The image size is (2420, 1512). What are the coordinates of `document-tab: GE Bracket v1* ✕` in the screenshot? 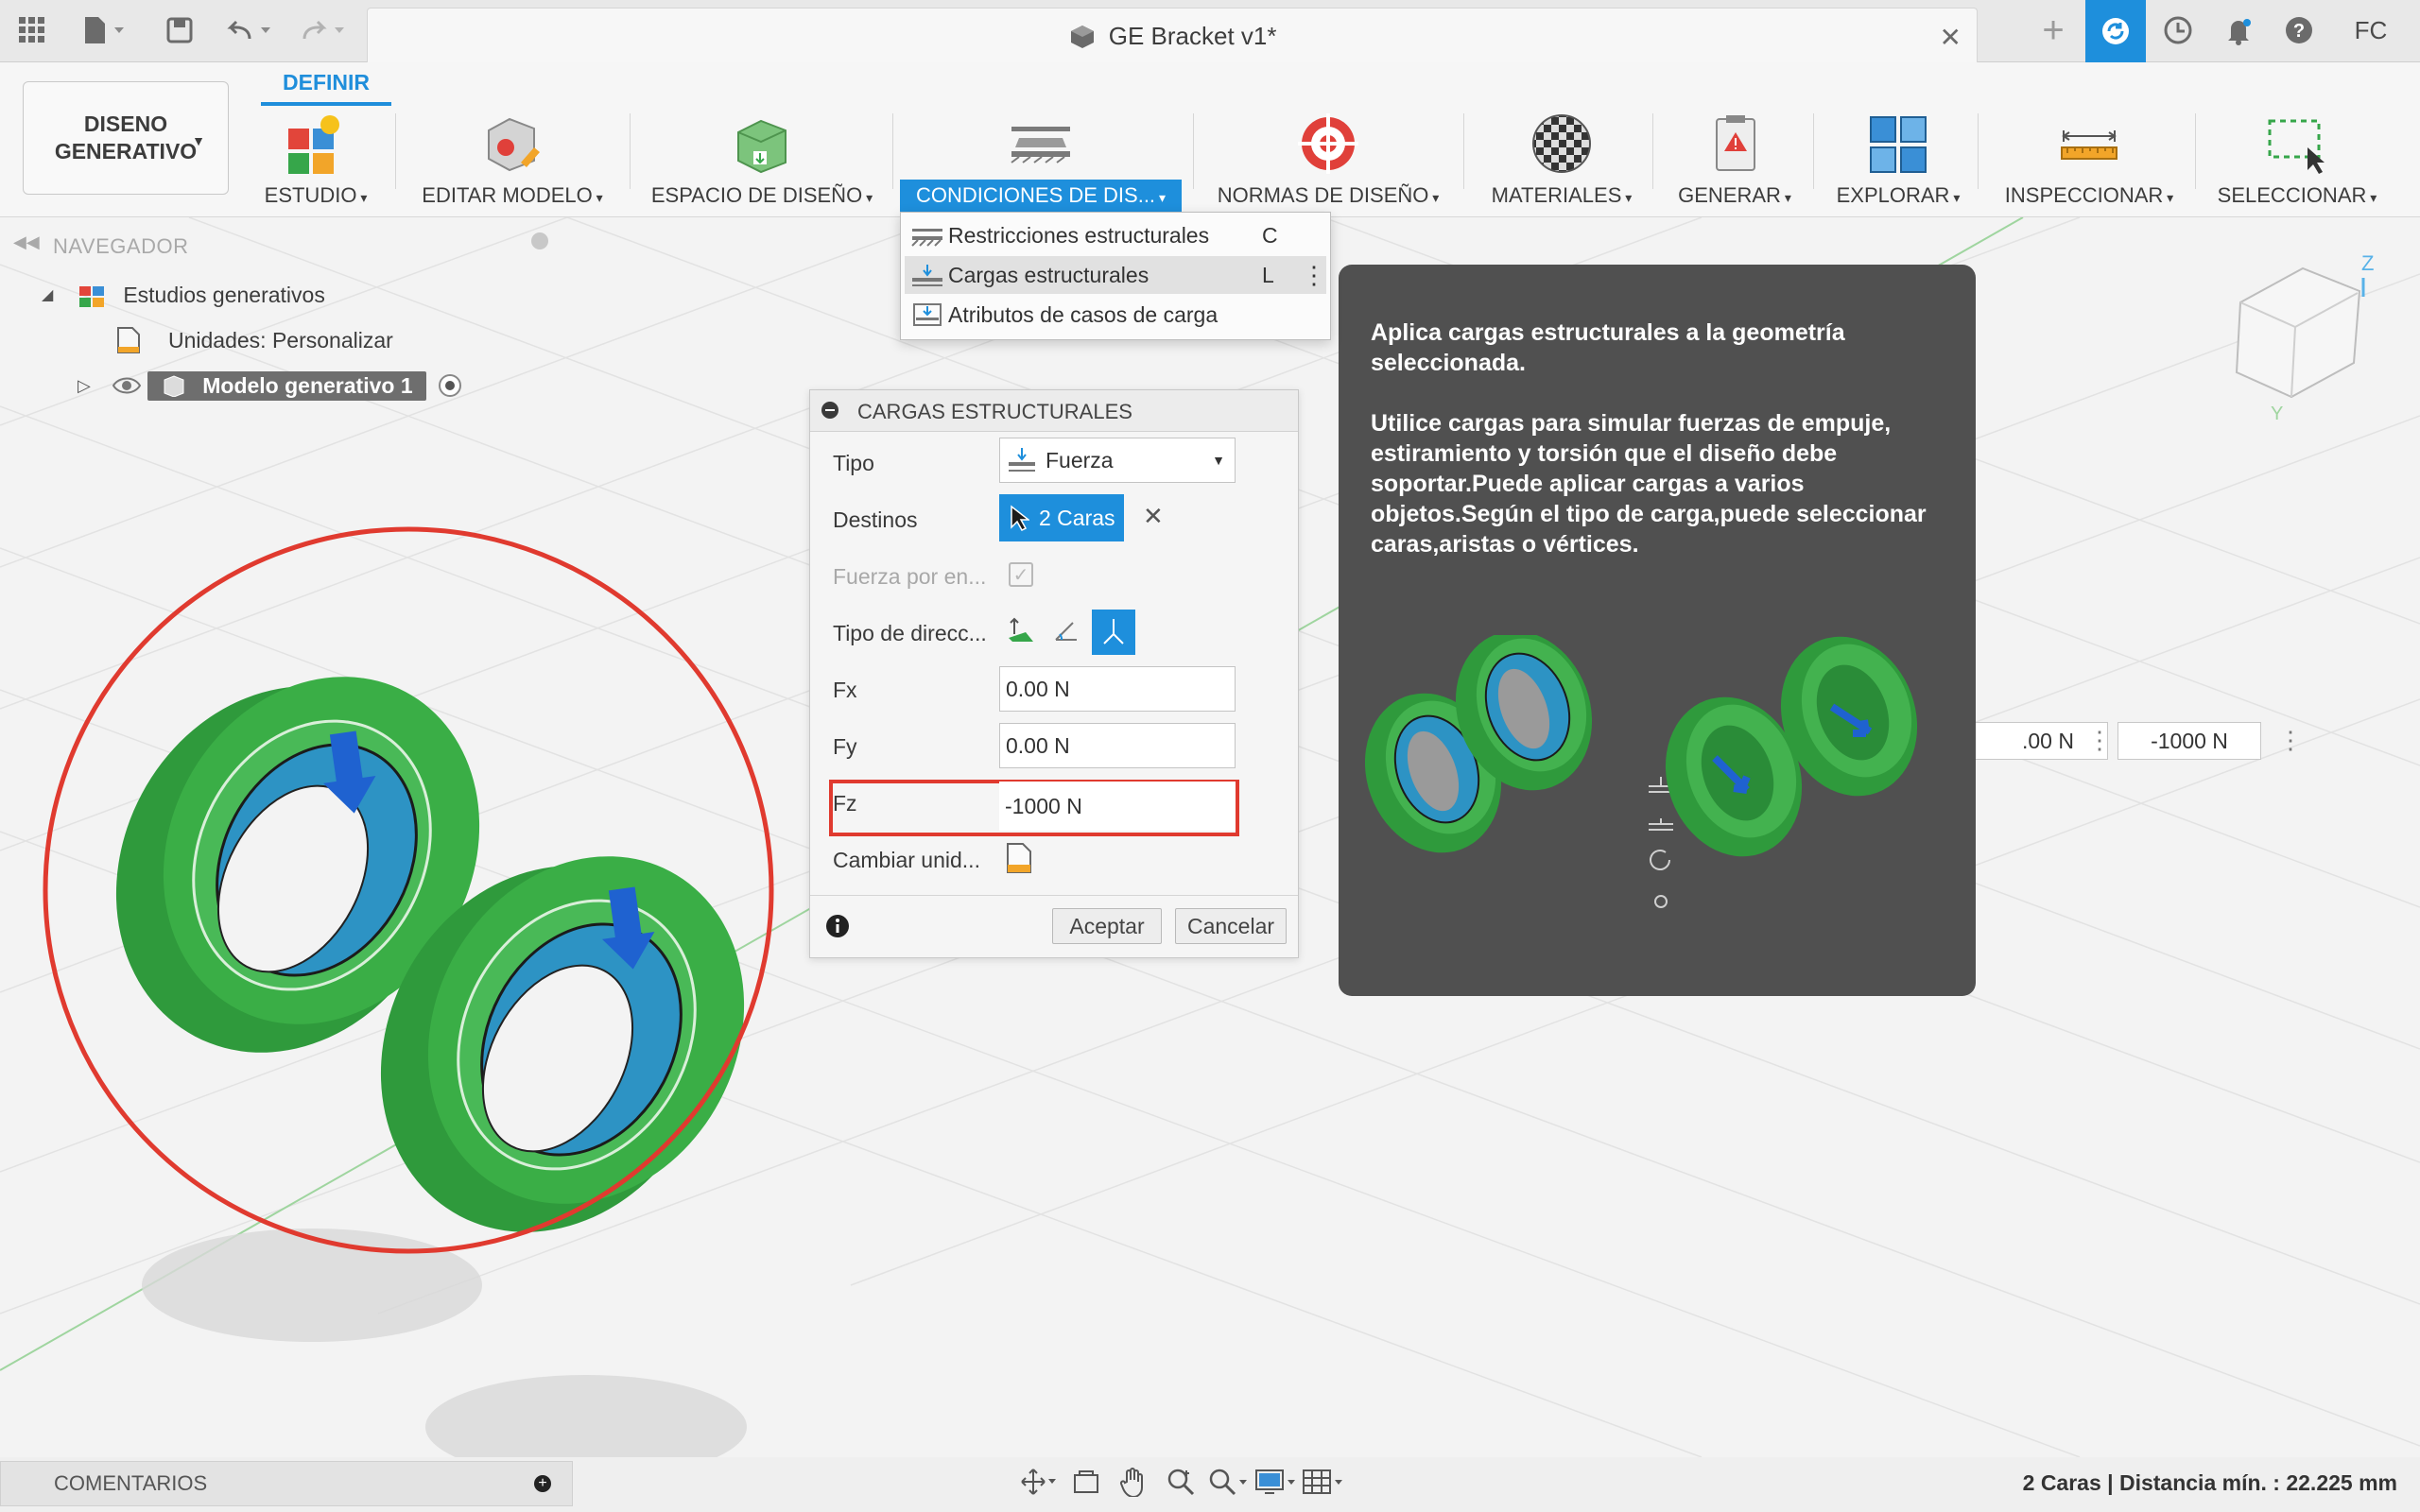 It's located at (1172, 35).